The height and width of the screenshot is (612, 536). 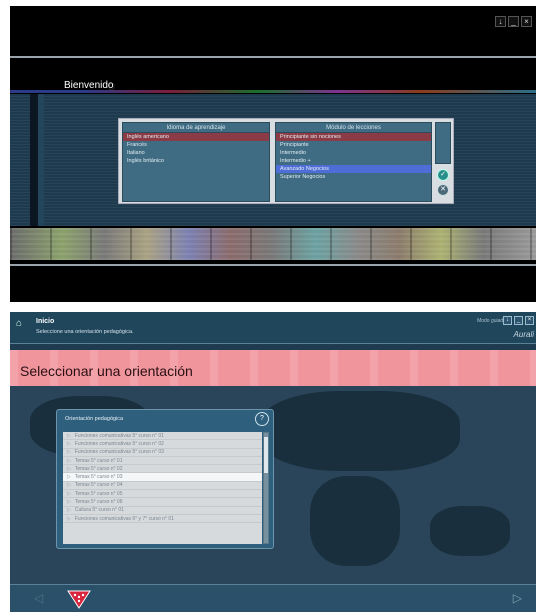 What do you see at coordinates (41, 160) in the screenshot?
I see `panel-pillar` at bounding box center [41, 160].